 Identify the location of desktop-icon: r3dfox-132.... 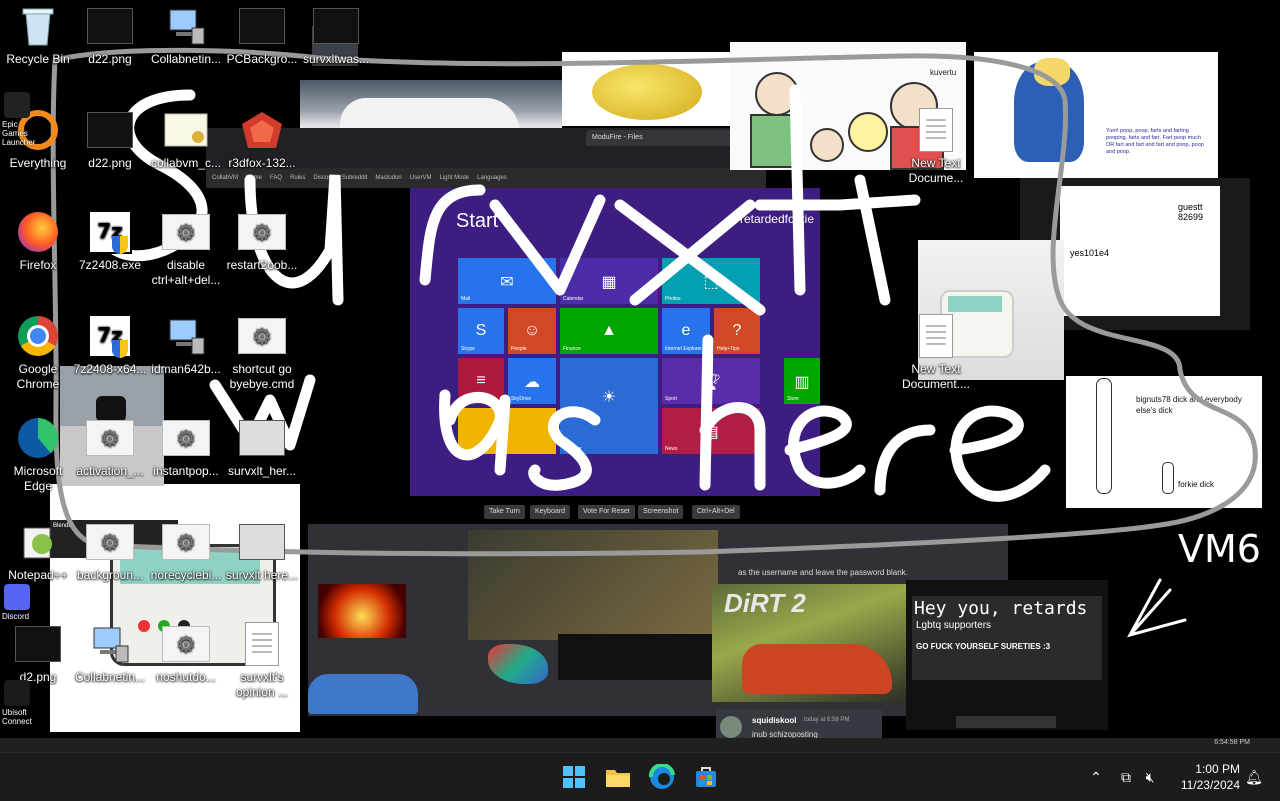
(262, 150).